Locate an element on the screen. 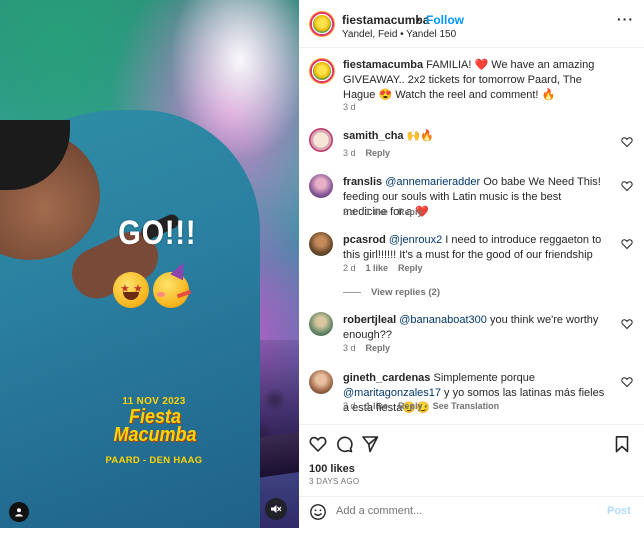 This screenshot has height=534, width=644. overlay-emojis: ★ ★ is located at coordinates (153, 283).